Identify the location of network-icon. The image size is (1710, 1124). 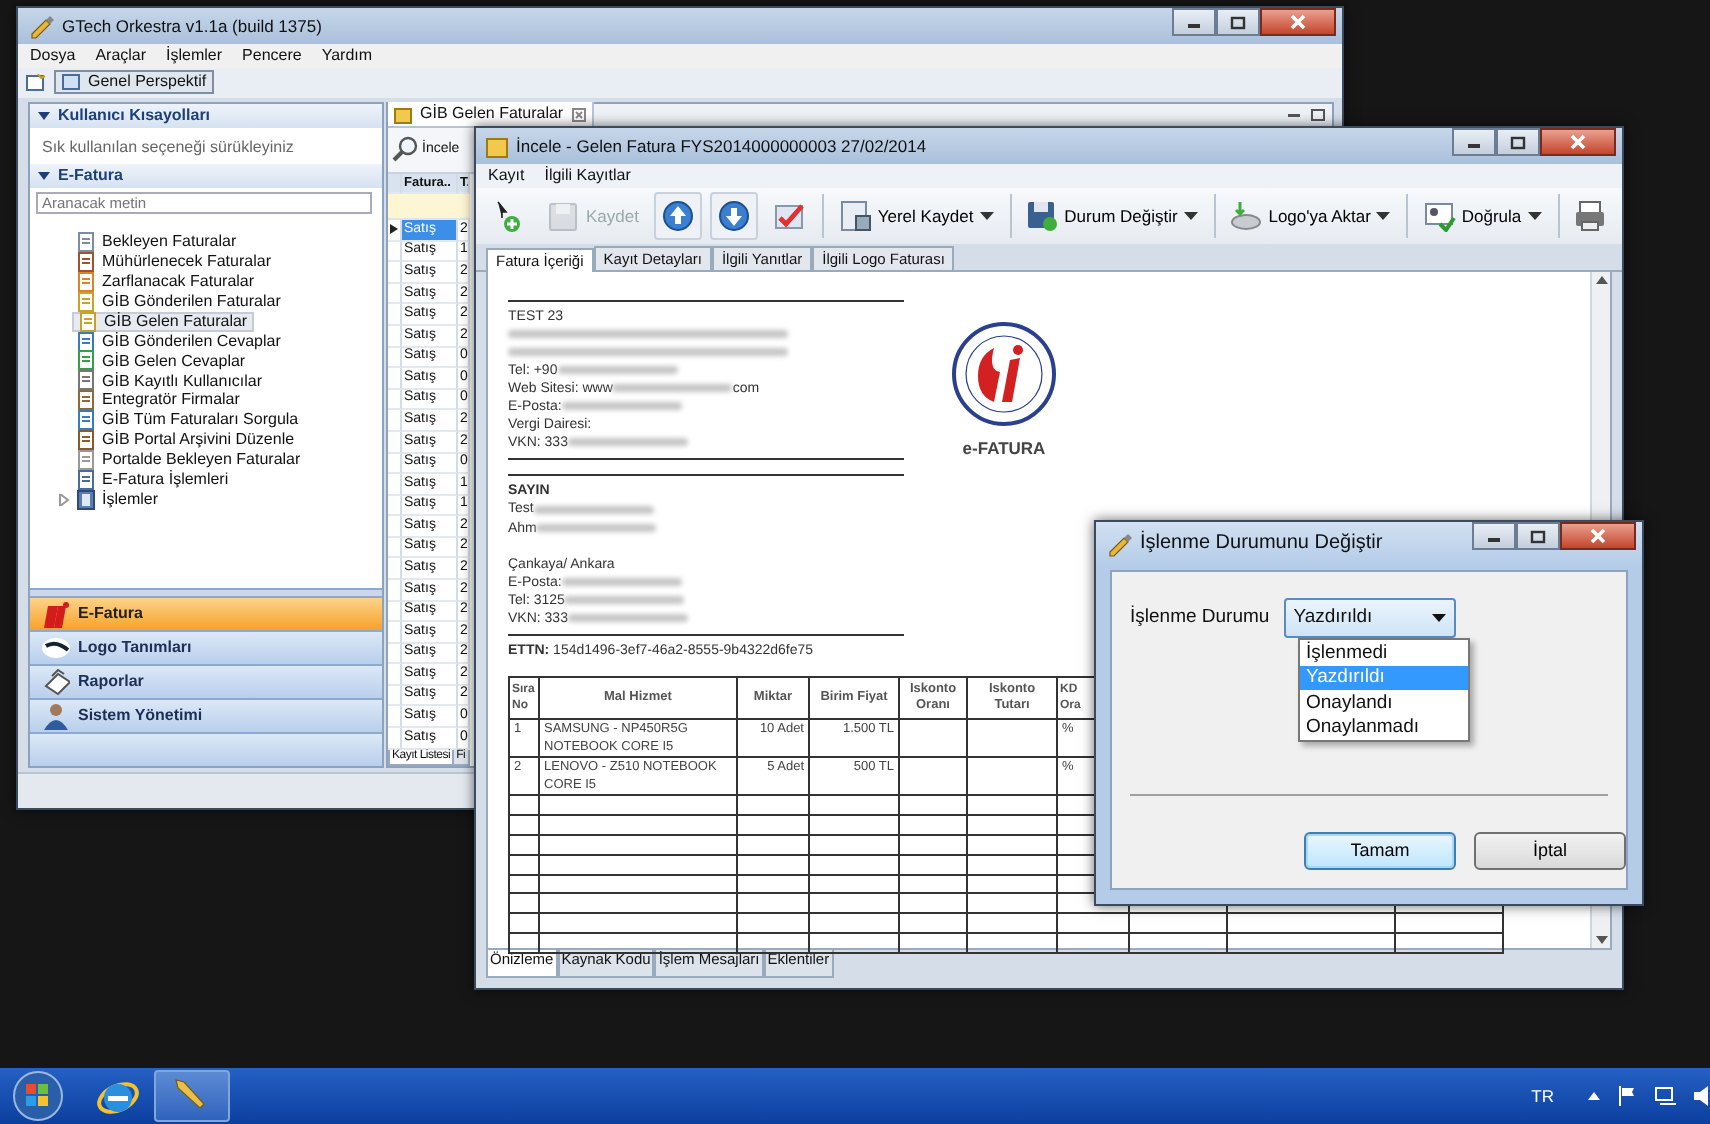
(1665, 1096).